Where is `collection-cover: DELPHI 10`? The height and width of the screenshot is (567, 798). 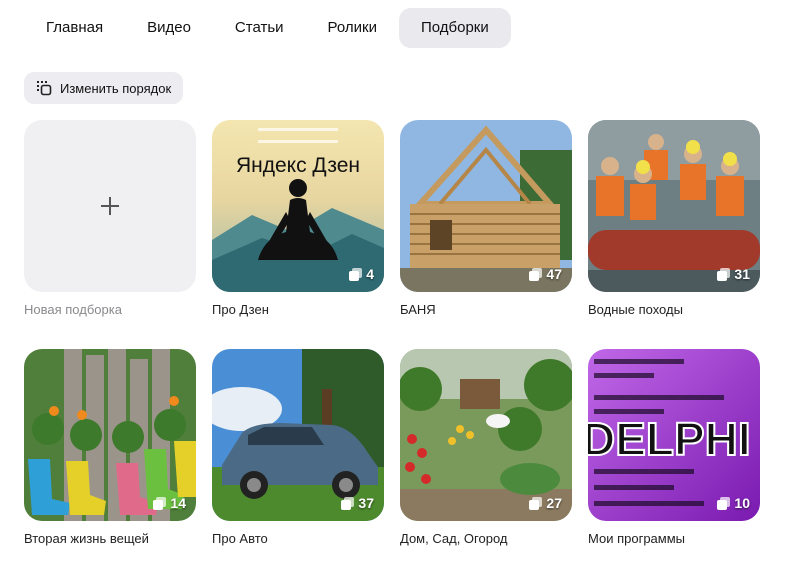 collection-cover: DELPHI 10 is located at coordinates (674, 435).